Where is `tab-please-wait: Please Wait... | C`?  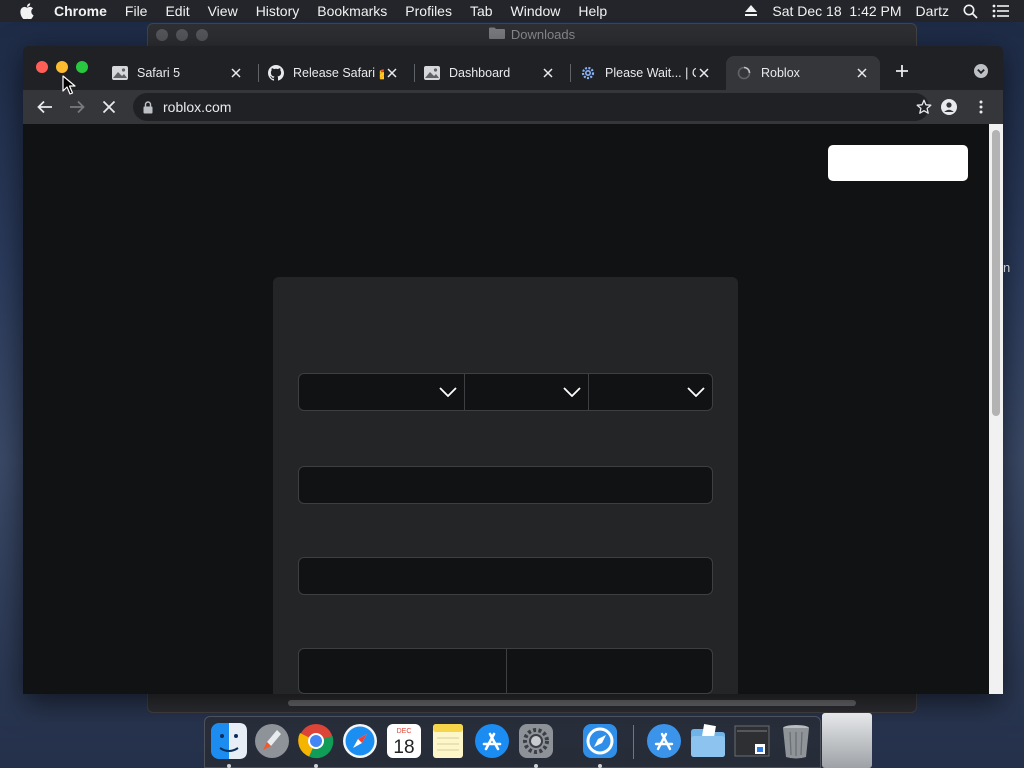
tab-please-wait: Please Wait... | C is located at coordinates (646, 73).